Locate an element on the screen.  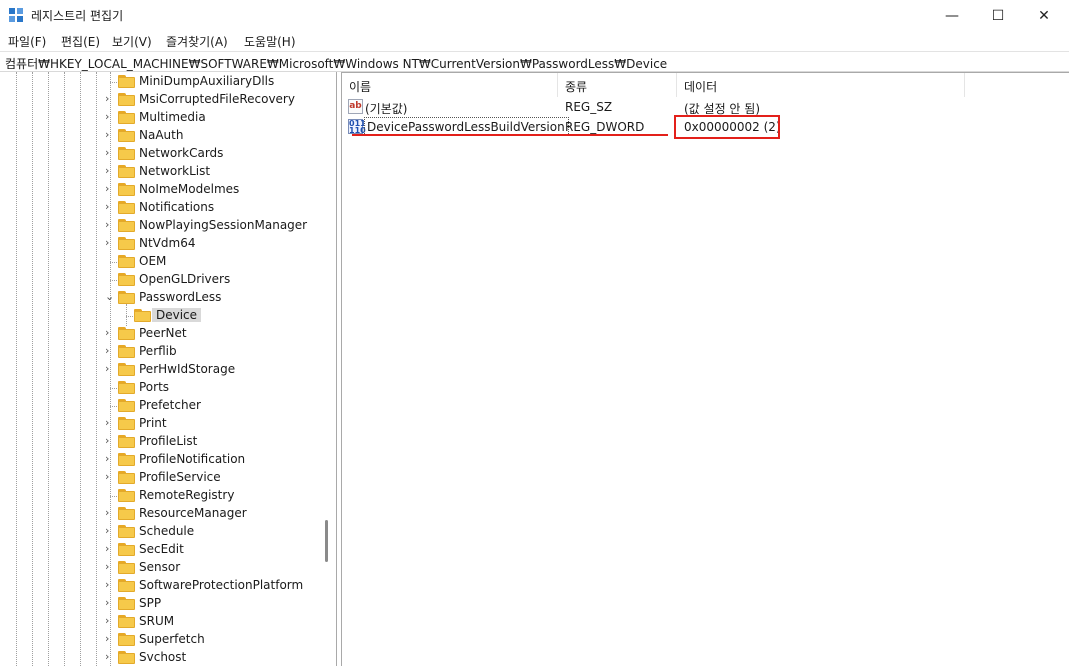
tree-item: › Sensor is located at coordinates (217, 568).